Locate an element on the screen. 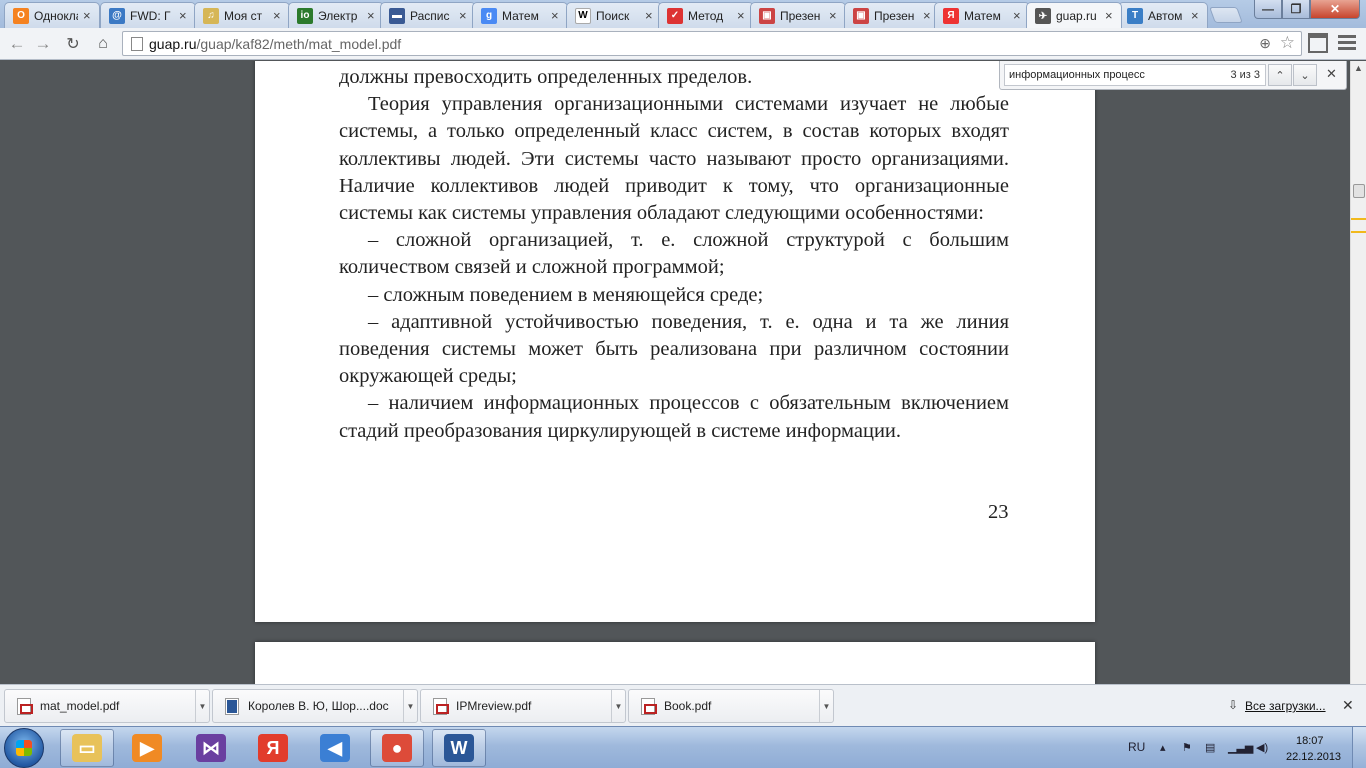 The height and width of the screenshot is (768, 1366). back-button: ← is located at coordinates (17, 44).